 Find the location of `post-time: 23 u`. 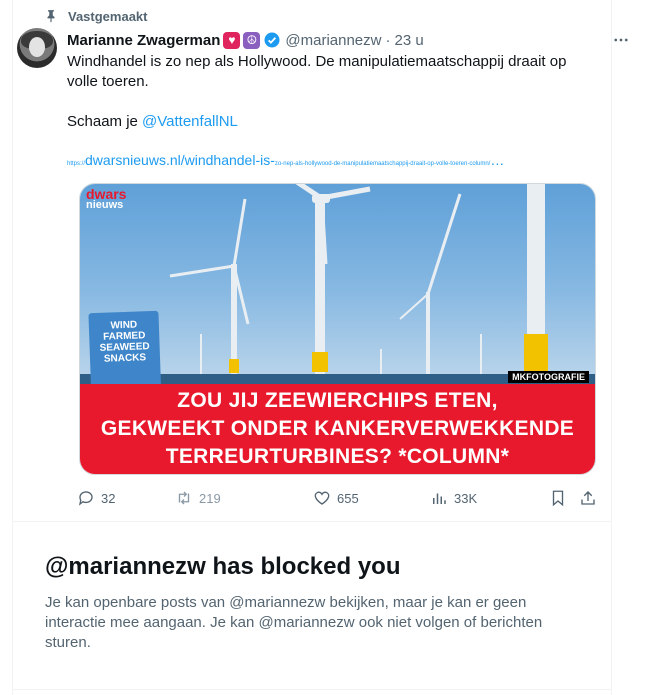

post-time: 23 u is located at coordinates (408, 40).